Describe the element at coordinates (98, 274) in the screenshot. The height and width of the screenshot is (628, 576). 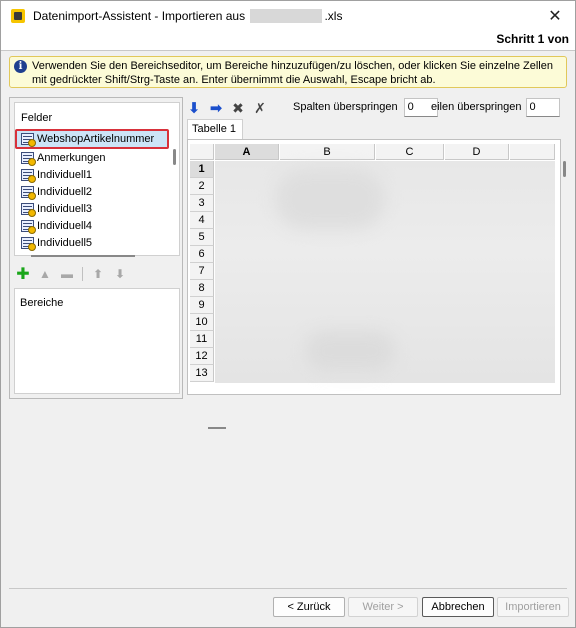
I see `arrow-up-icon: ⬆` at that location.